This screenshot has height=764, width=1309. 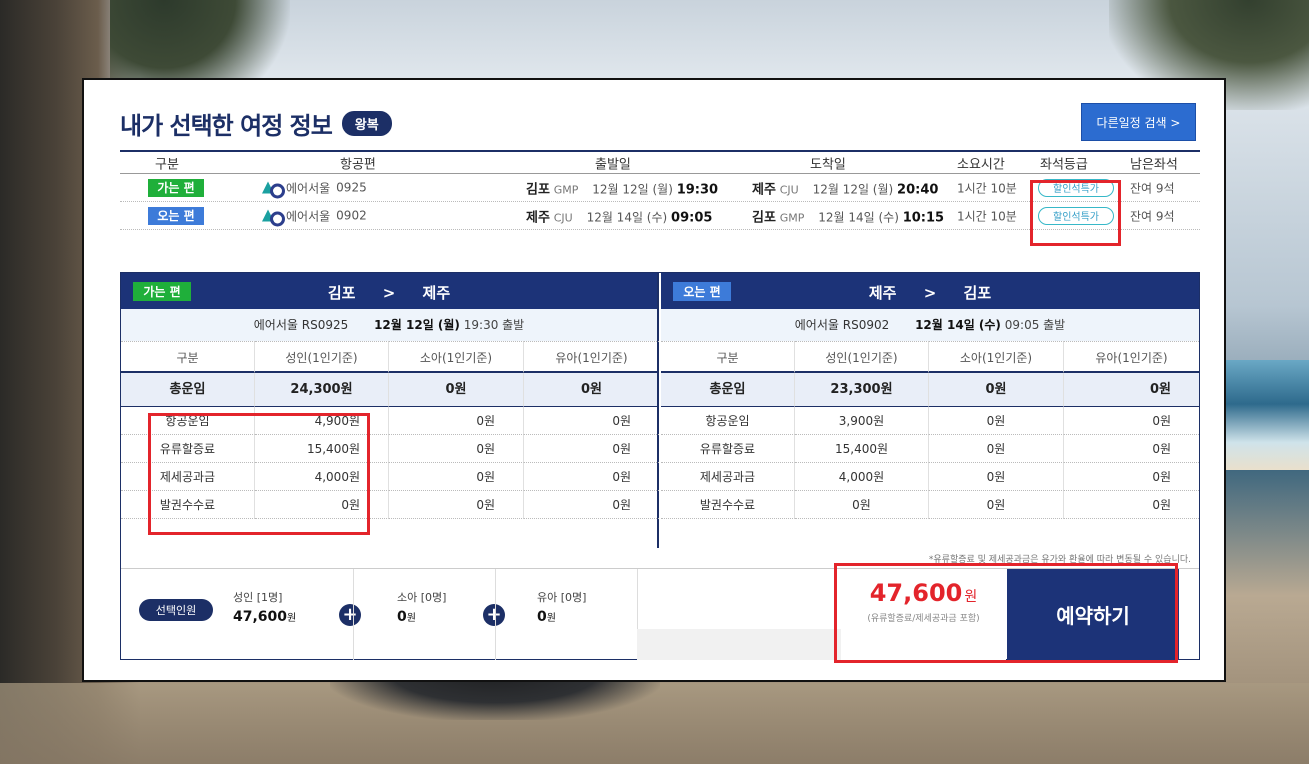 What do you see at coordinates (561, 607) in the screenshot?
I see `infant-count: 유아 [0명] 0원` at bounding box center [561, 607].